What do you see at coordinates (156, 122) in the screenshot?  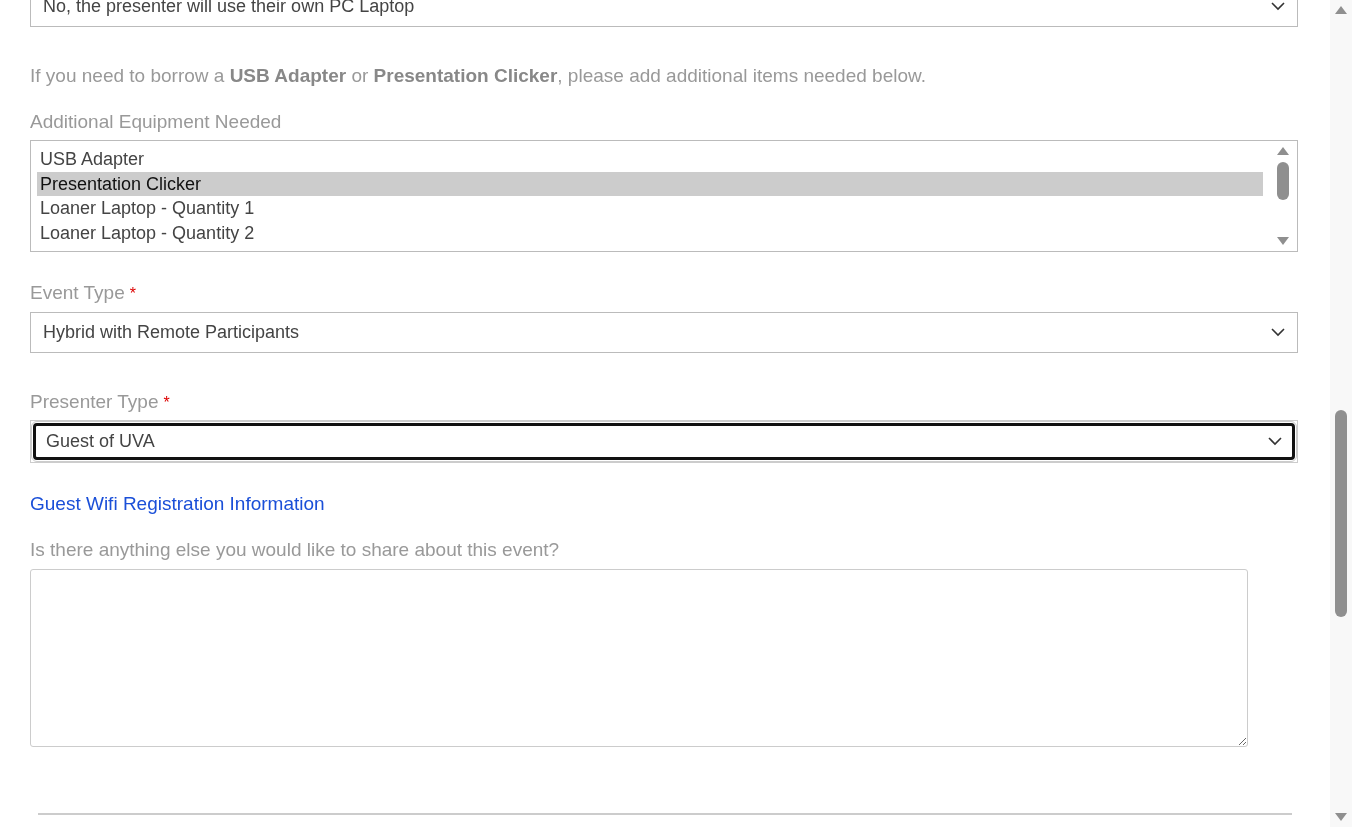 I see `field-label: Additional Equipment Needed` at bounding box center [156, 122].